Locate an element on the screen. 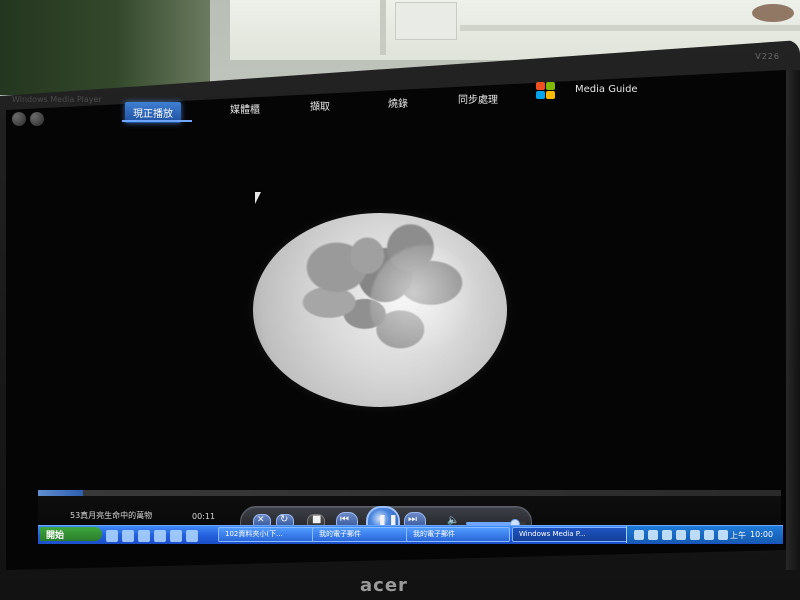 This screenshot has height=600, width=800. start-label: 開始 is located at coordinates (55, 535).